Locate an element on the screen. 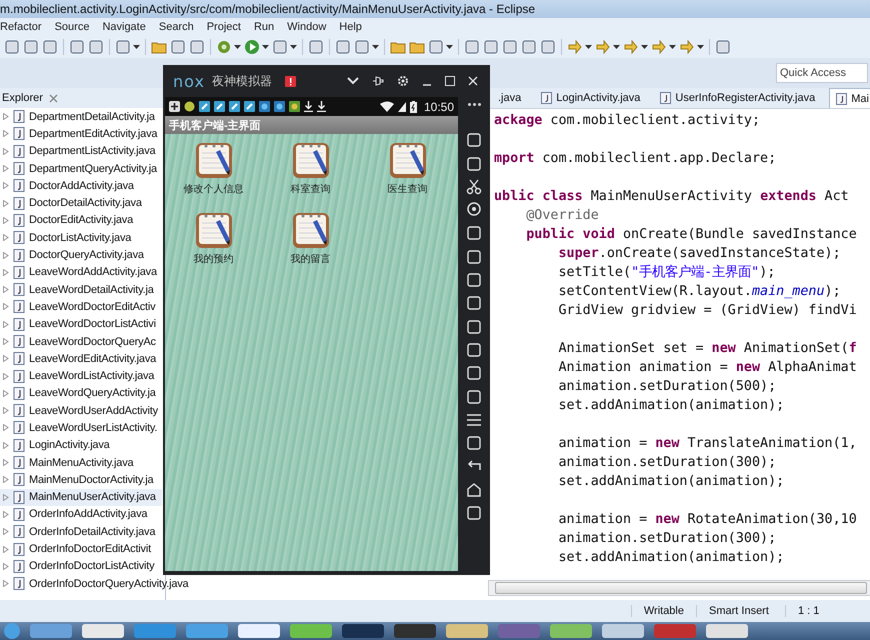 Image resolution: width=870 pixels, height=640 pixels. file-item: OrderInfoDoctorListActivity is located at coordinates (81, 567).